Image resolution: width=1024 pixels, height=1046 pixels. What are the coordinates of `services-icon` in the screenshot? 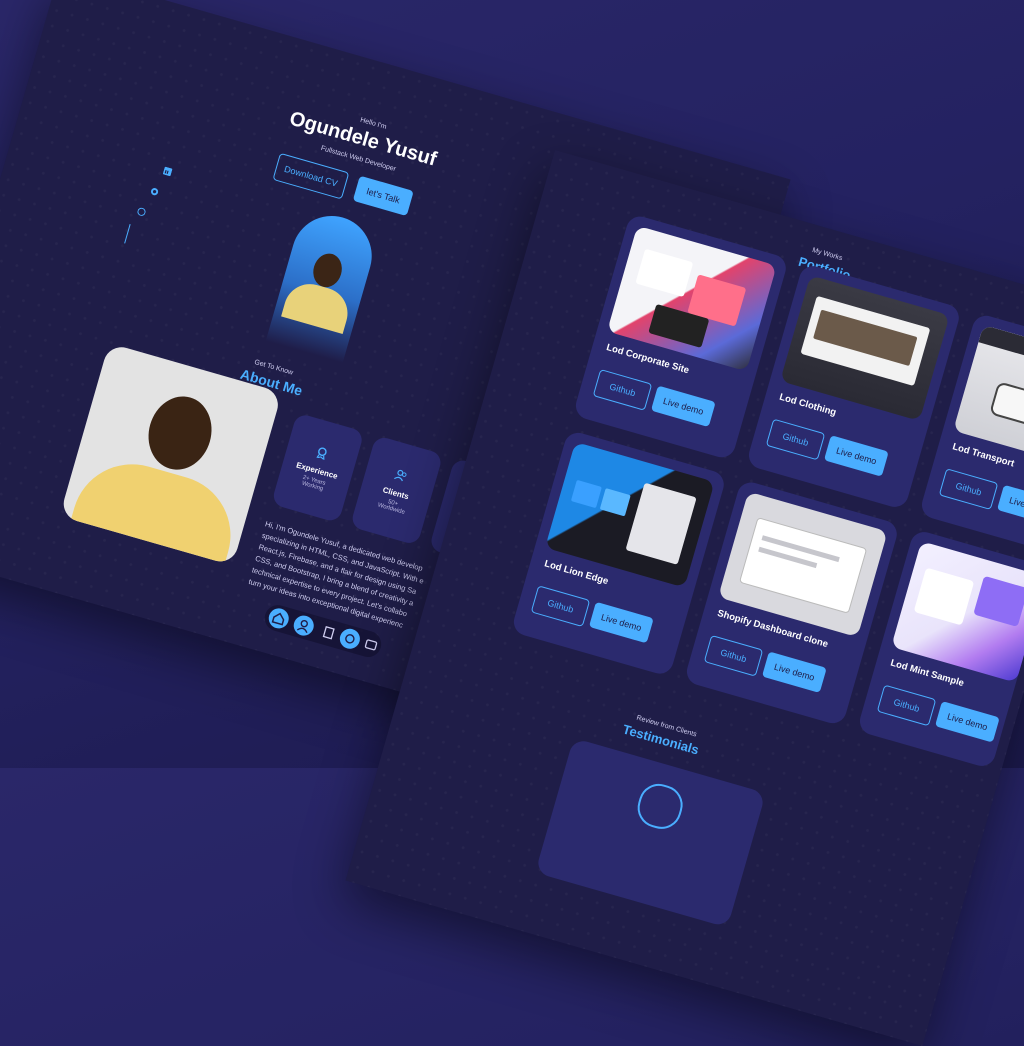 It's located at (350, 639).